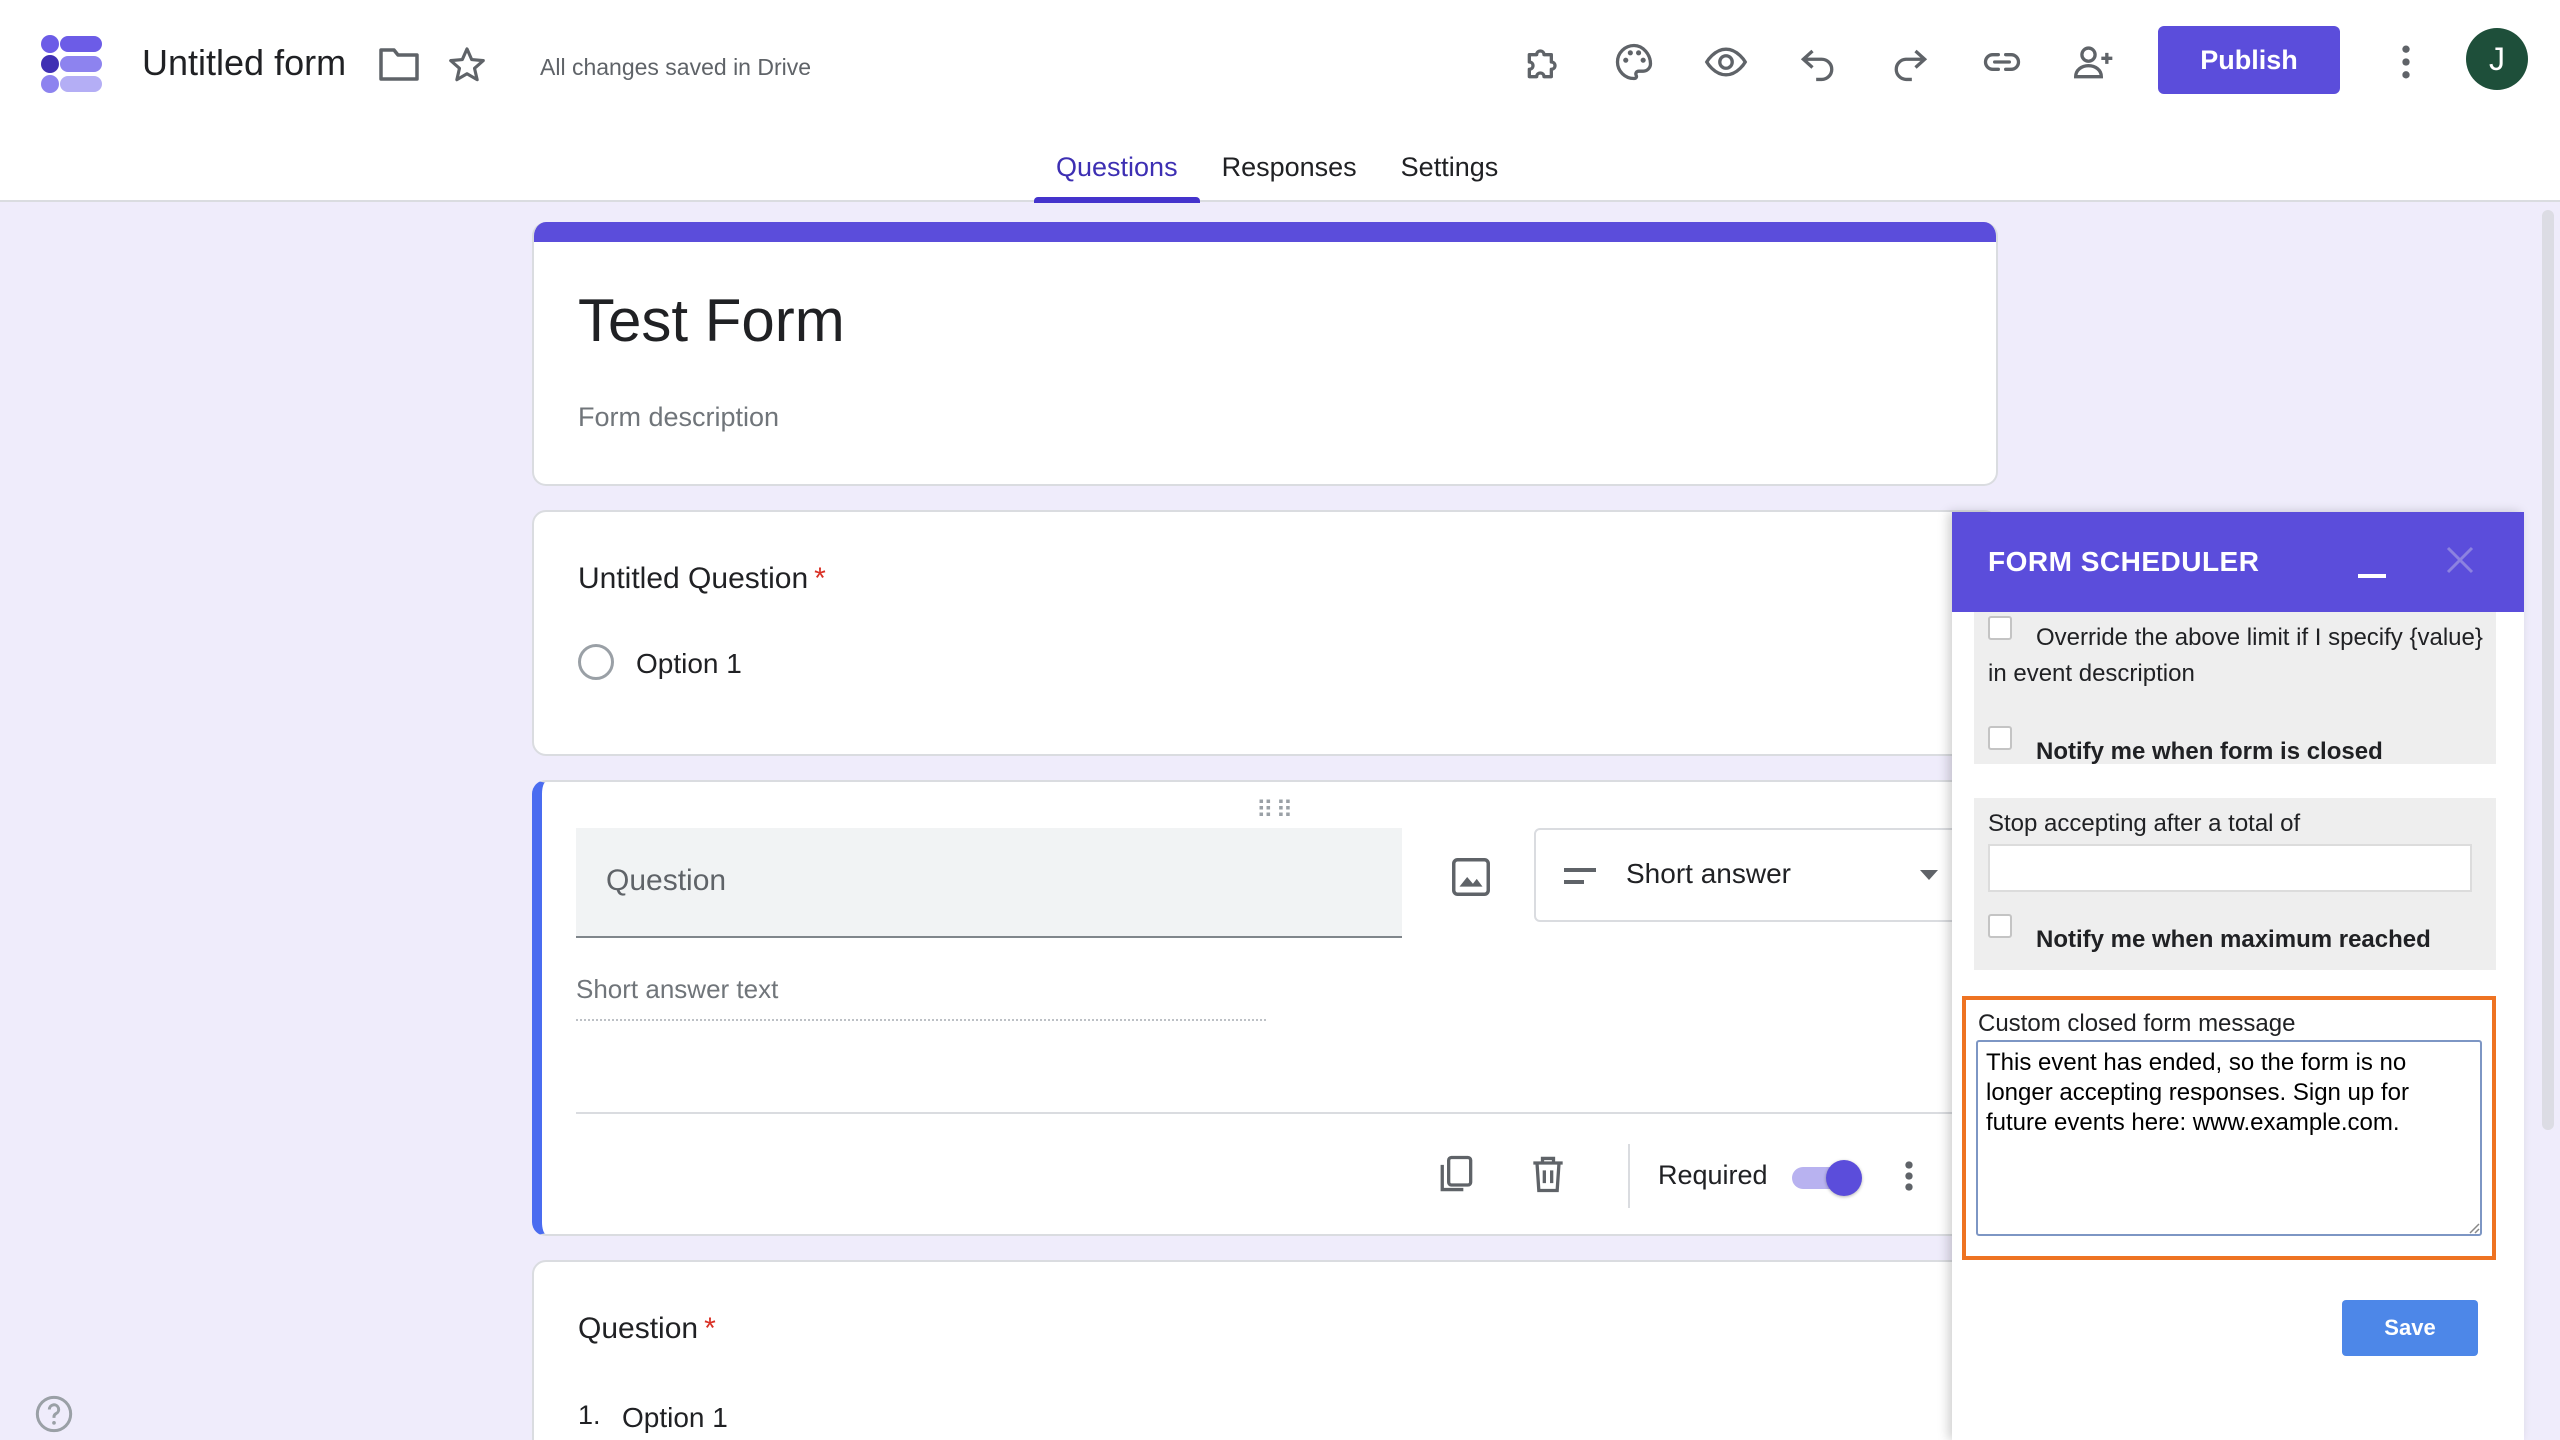 The height and width of the screenshot is (1440, 2560). What do you see at coordinates (1548, 1174) in the screenshot?
I see `delete-icon` at bounding box center [1548, 1174].